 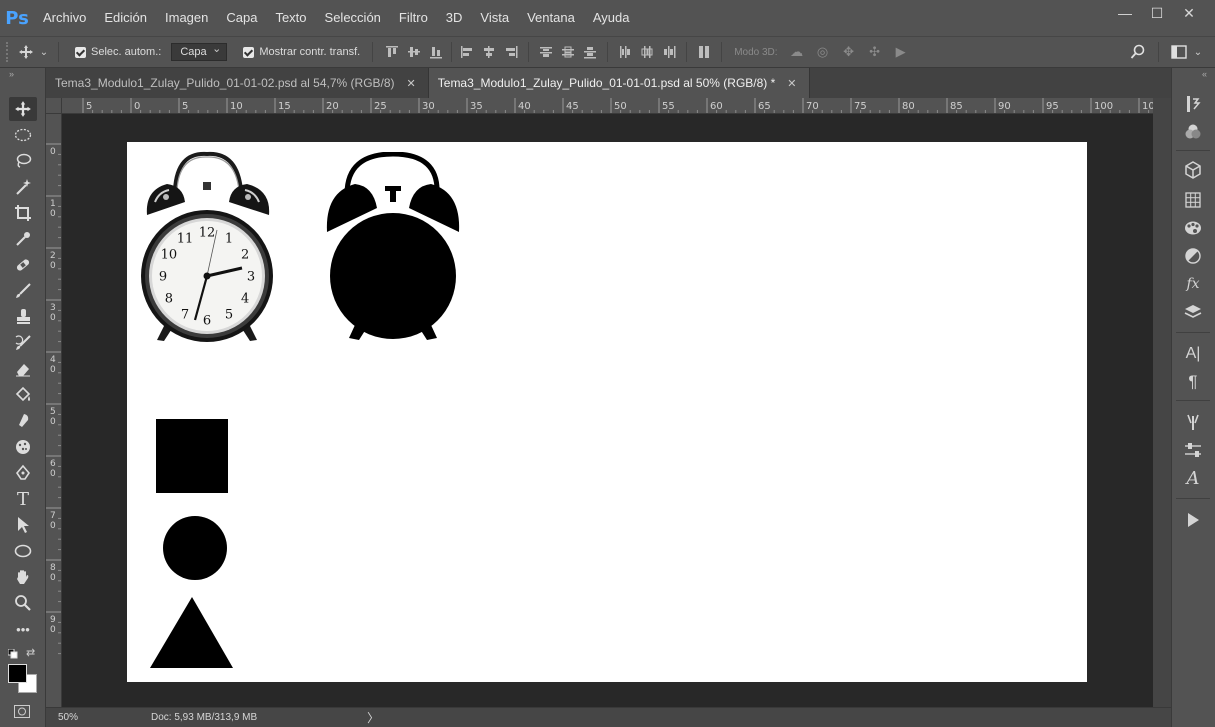 What do you see at coordinates (23, 135) in the screenshot?
I see `marquee-tool-icon` at bounding box center [23, 135].